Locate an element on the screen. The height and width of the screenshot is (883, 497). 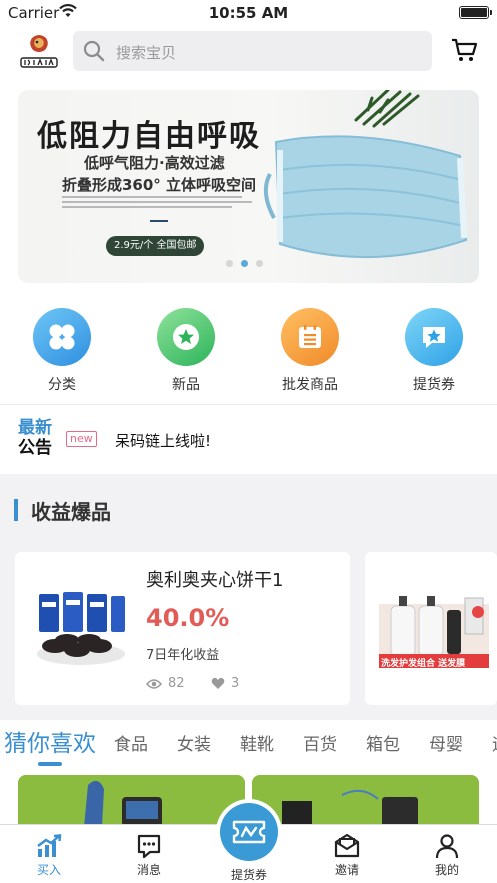
category-xinpin: 新品 is located at coordinates (186, 351).